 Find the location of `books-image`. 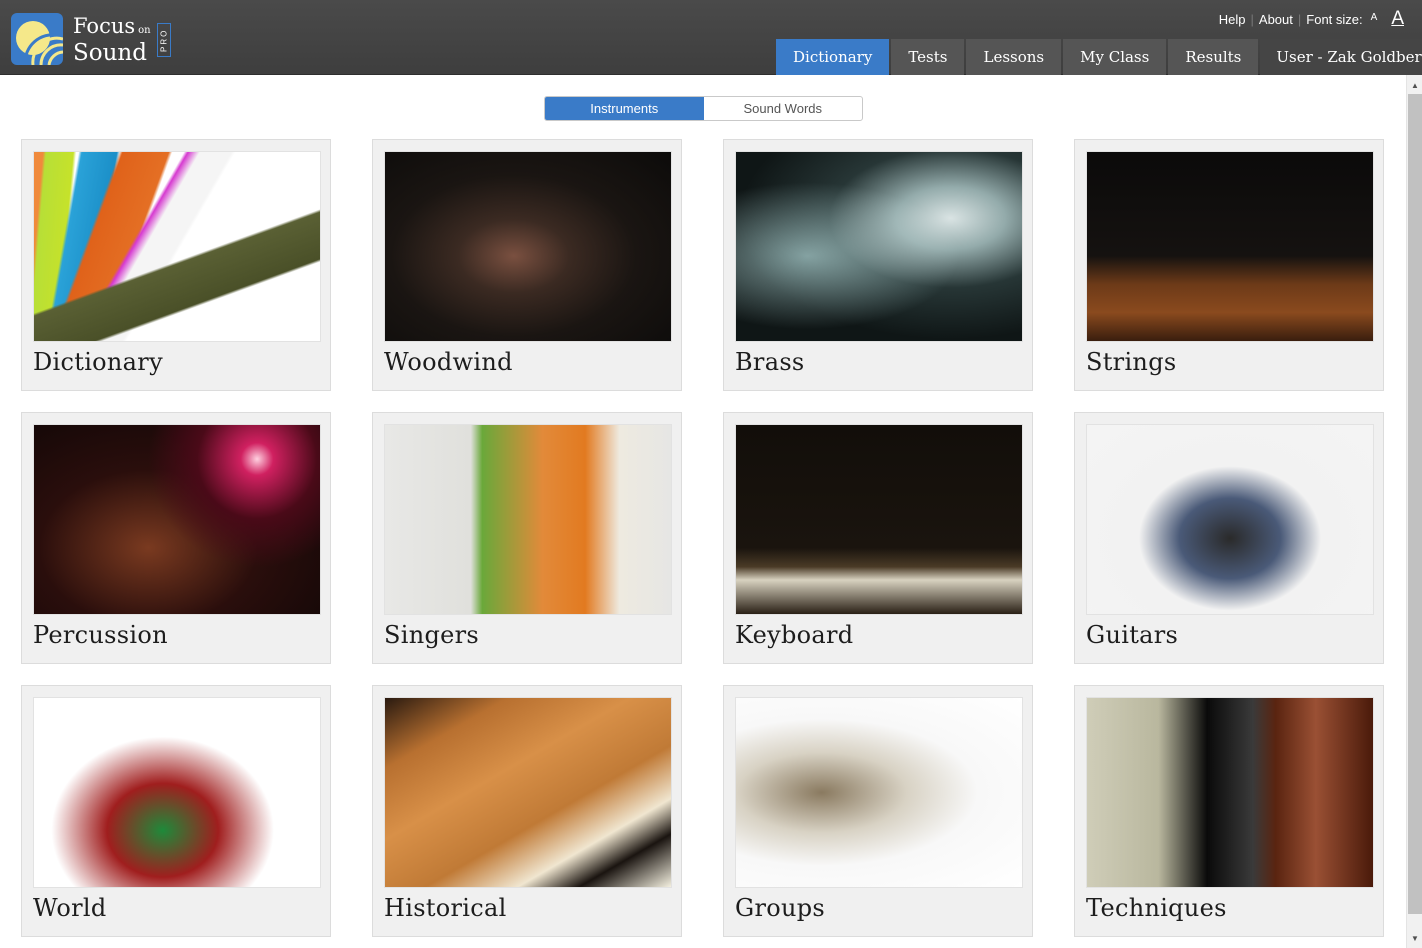

books-image is located at coordinates (177, 246).